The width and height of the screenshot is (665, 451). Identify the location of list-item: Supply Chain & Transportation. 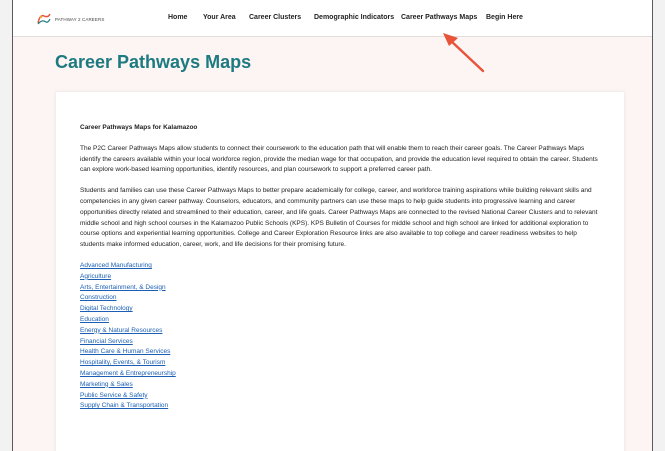
(340, 406).